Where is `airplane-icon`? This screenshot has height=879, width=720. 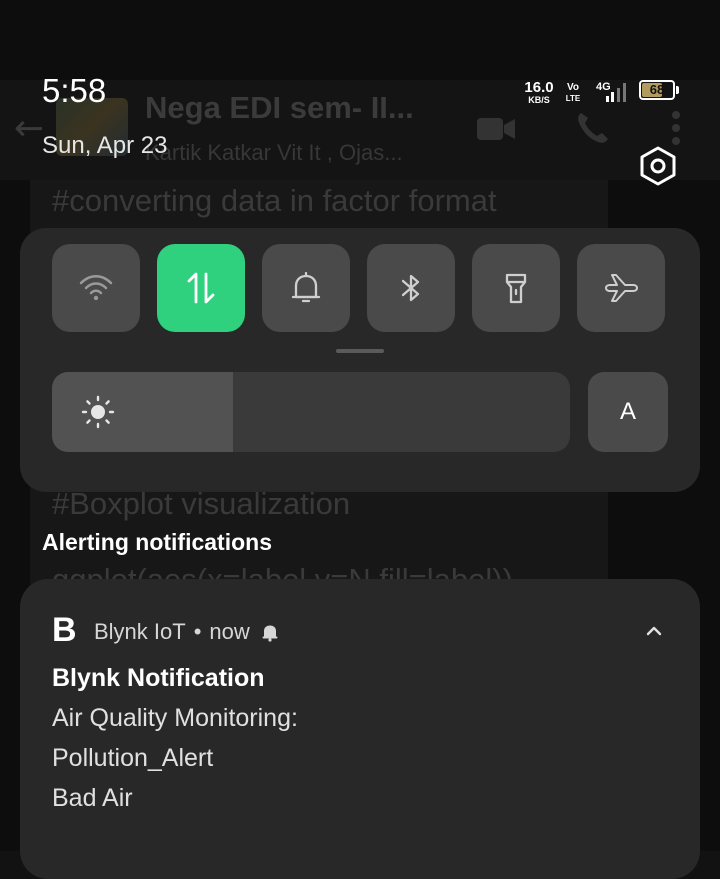 airplane-icon is located at coordinates (621, 288).